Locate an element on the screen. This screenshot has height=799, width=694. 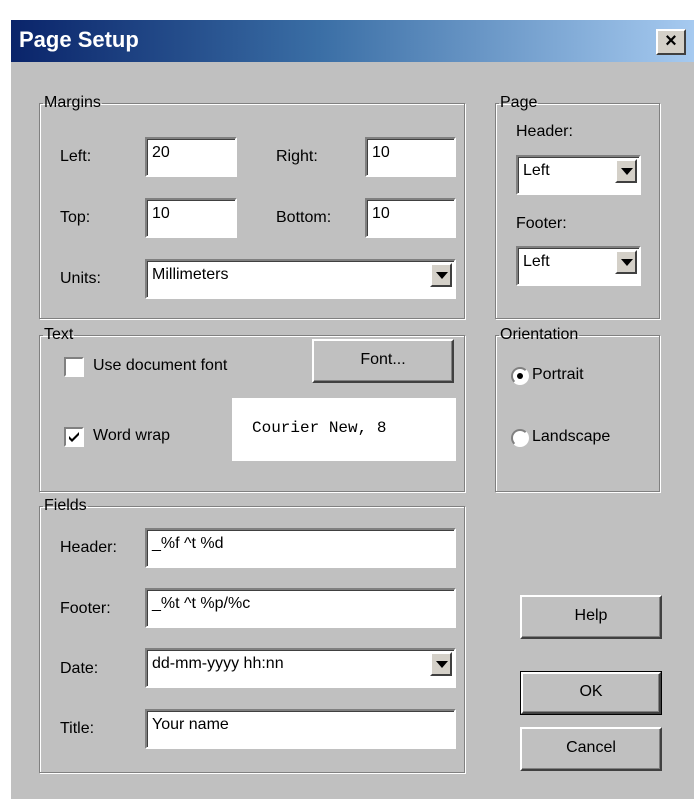
page-header-label: Header: is located at coordinates (544, 131).